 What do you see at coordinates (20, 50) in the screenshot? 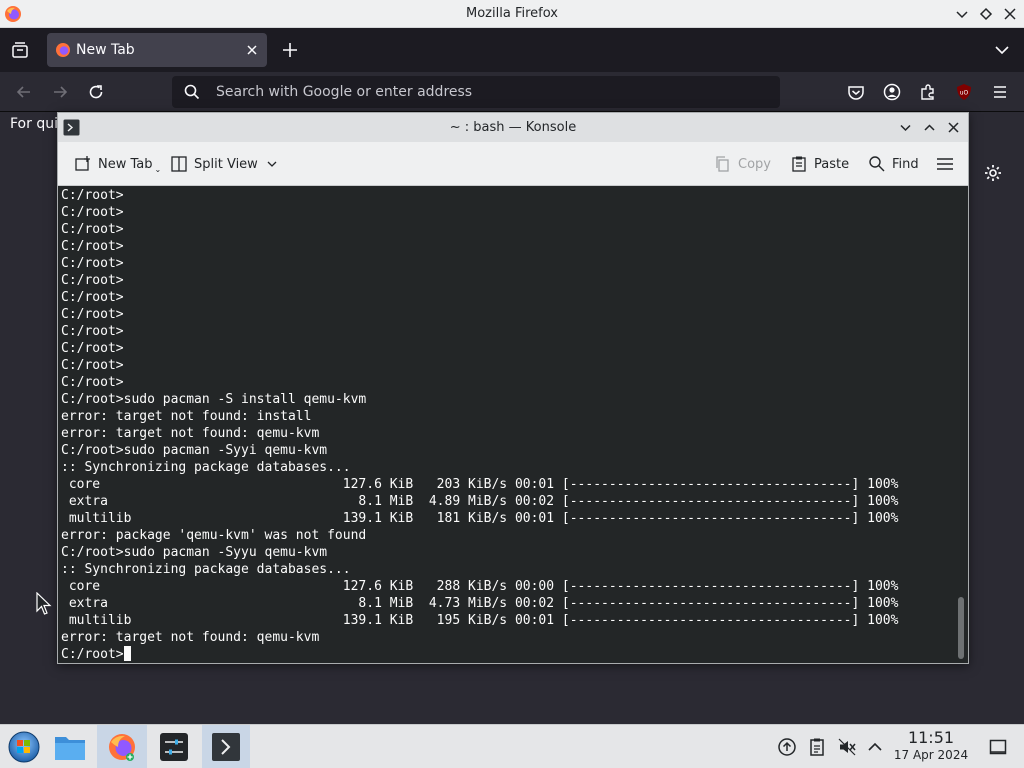
I see `tab-manager-icon` at bounding box center [20, 50].